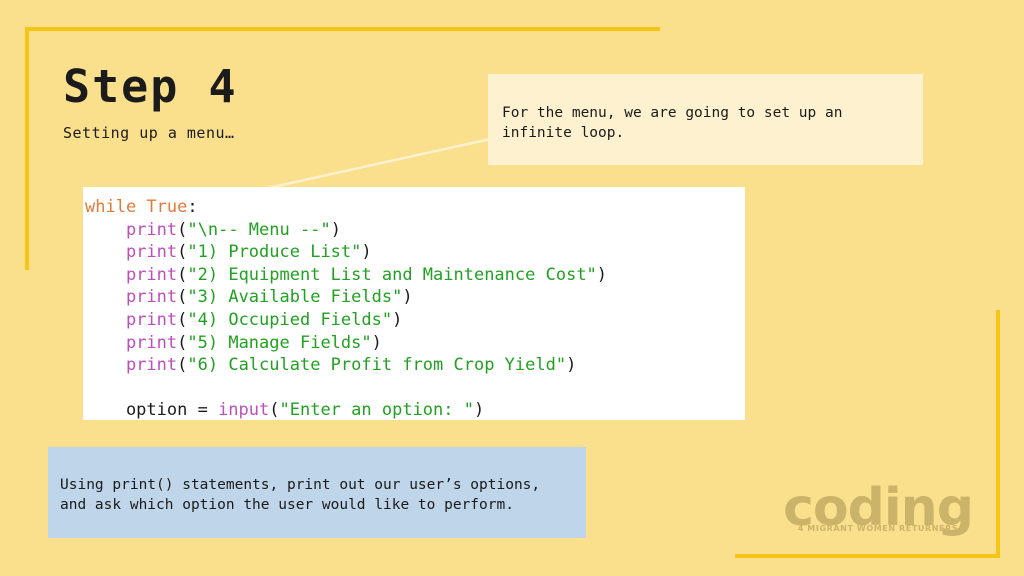 This screenshot has height=576, width=1024. Describe the element at coordinates (392, 274) in the screenshot. I see `code-token-str: "2) Equipment List and Maintenance Cost"` at that location.